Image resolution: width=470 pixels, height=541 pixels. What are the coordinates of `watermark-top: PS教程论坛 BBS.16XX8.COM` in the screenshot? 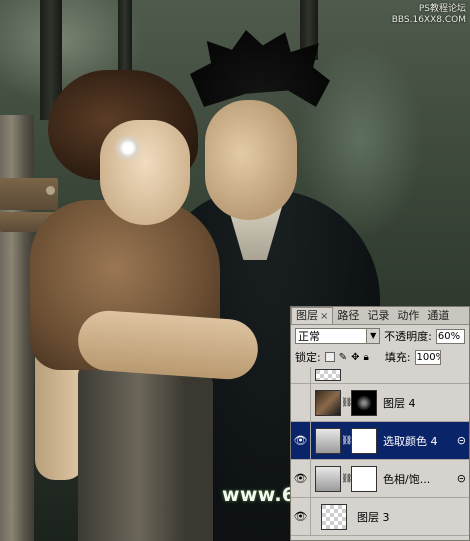 It's located at (429, 15).